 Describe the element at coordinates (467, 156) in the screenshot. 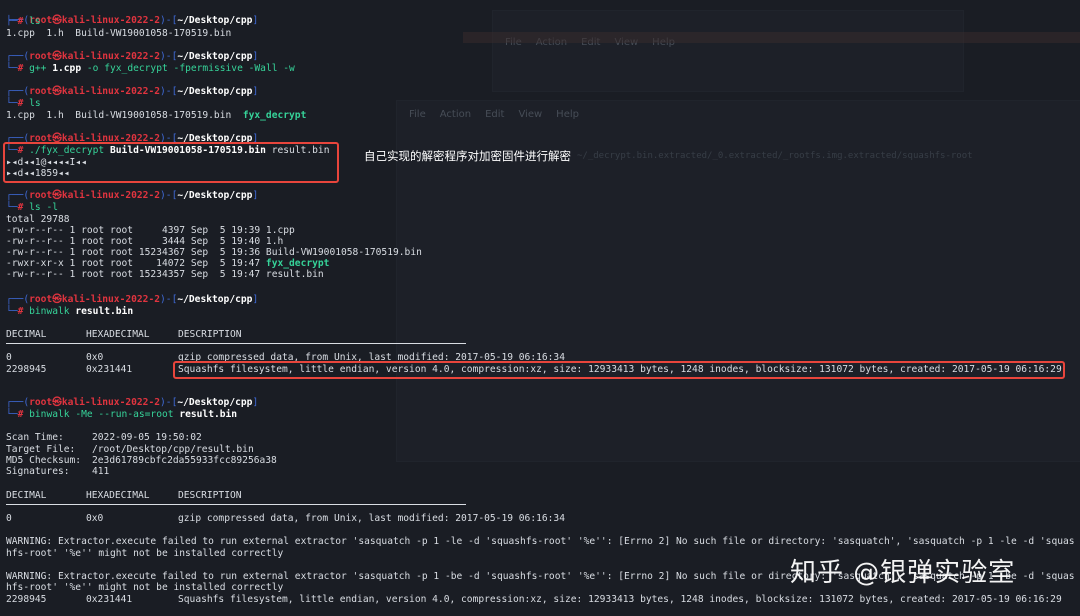

I see `annotation-text: 自己实现的解密程序对加密固件进行解密` at that location.